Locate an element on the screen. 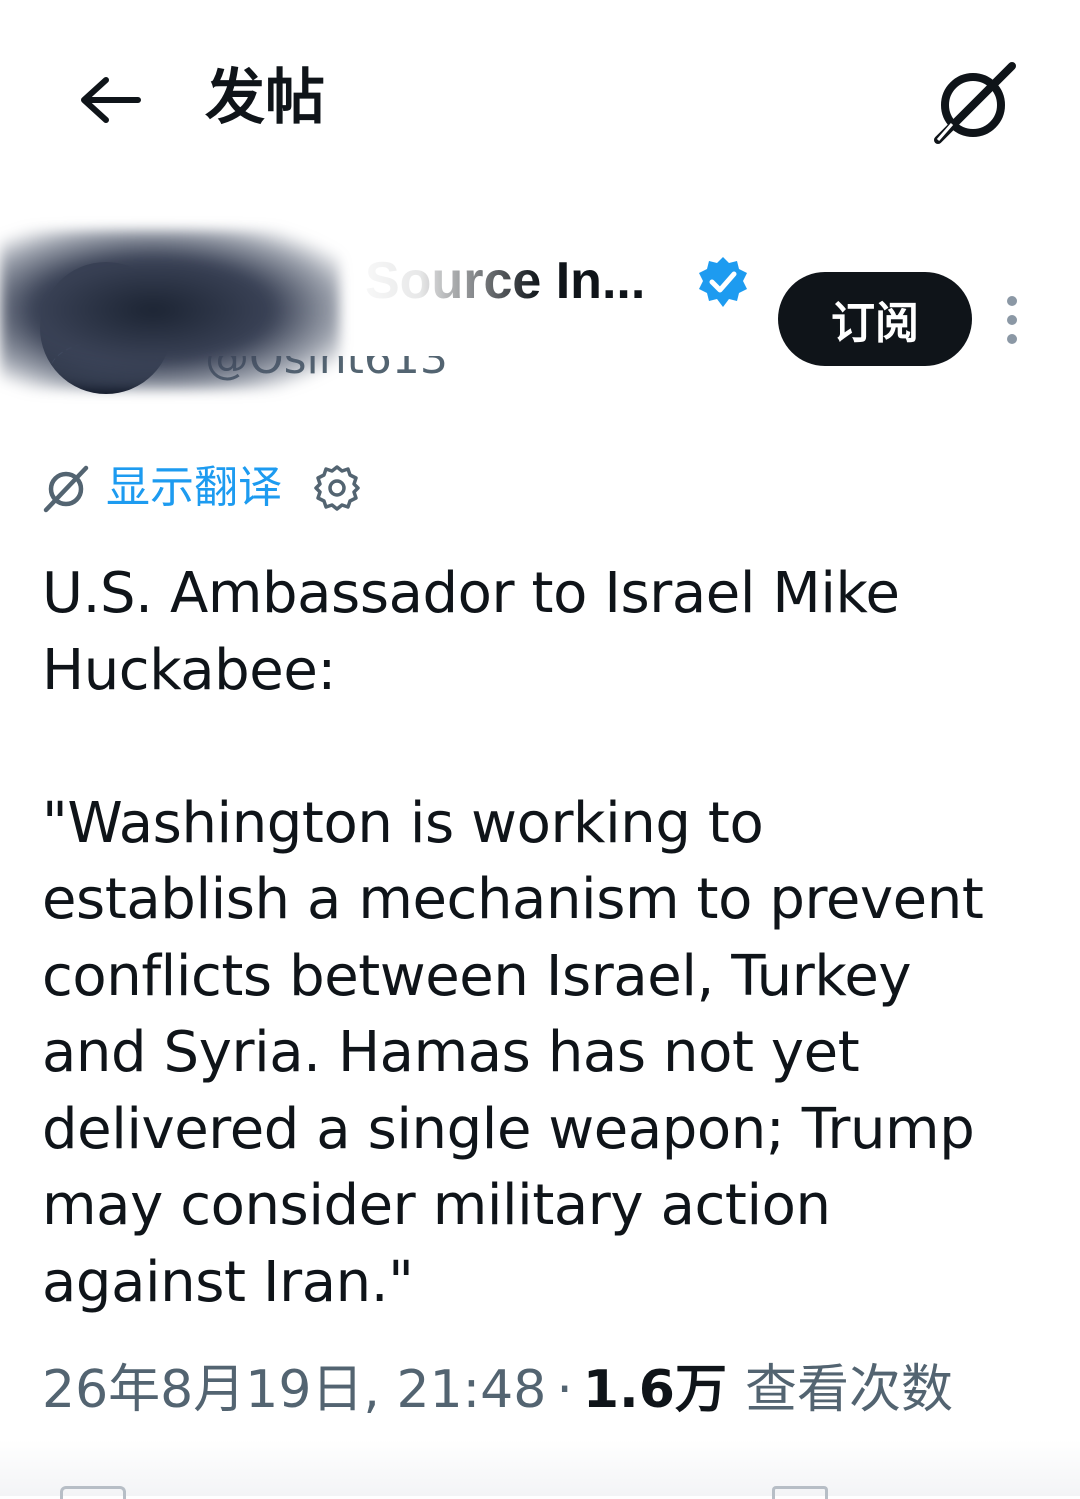 The height and width of the screenshot is (1499, 1080). top-bar is located at coordinates (540, 100).